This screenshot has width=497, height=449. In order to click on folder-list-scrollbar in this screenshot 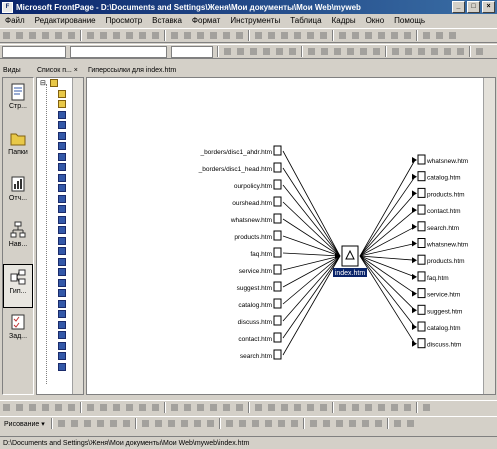, I will do `click(77, 236)`.